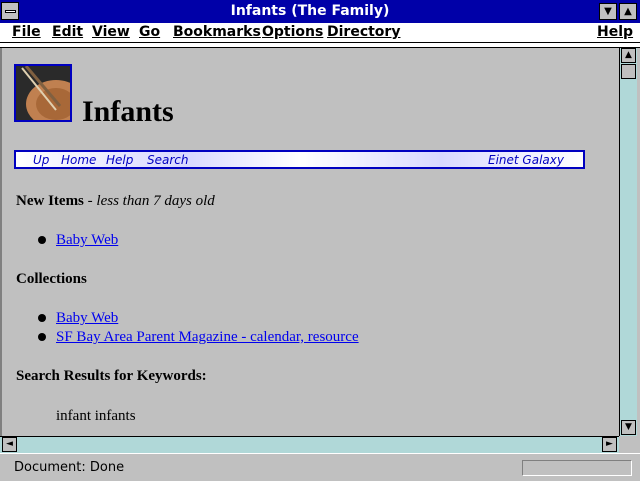 This screenshot has height=481, width=640. I want to click on menu-bookmarks-label: Bookmarks, so click(217, 32).